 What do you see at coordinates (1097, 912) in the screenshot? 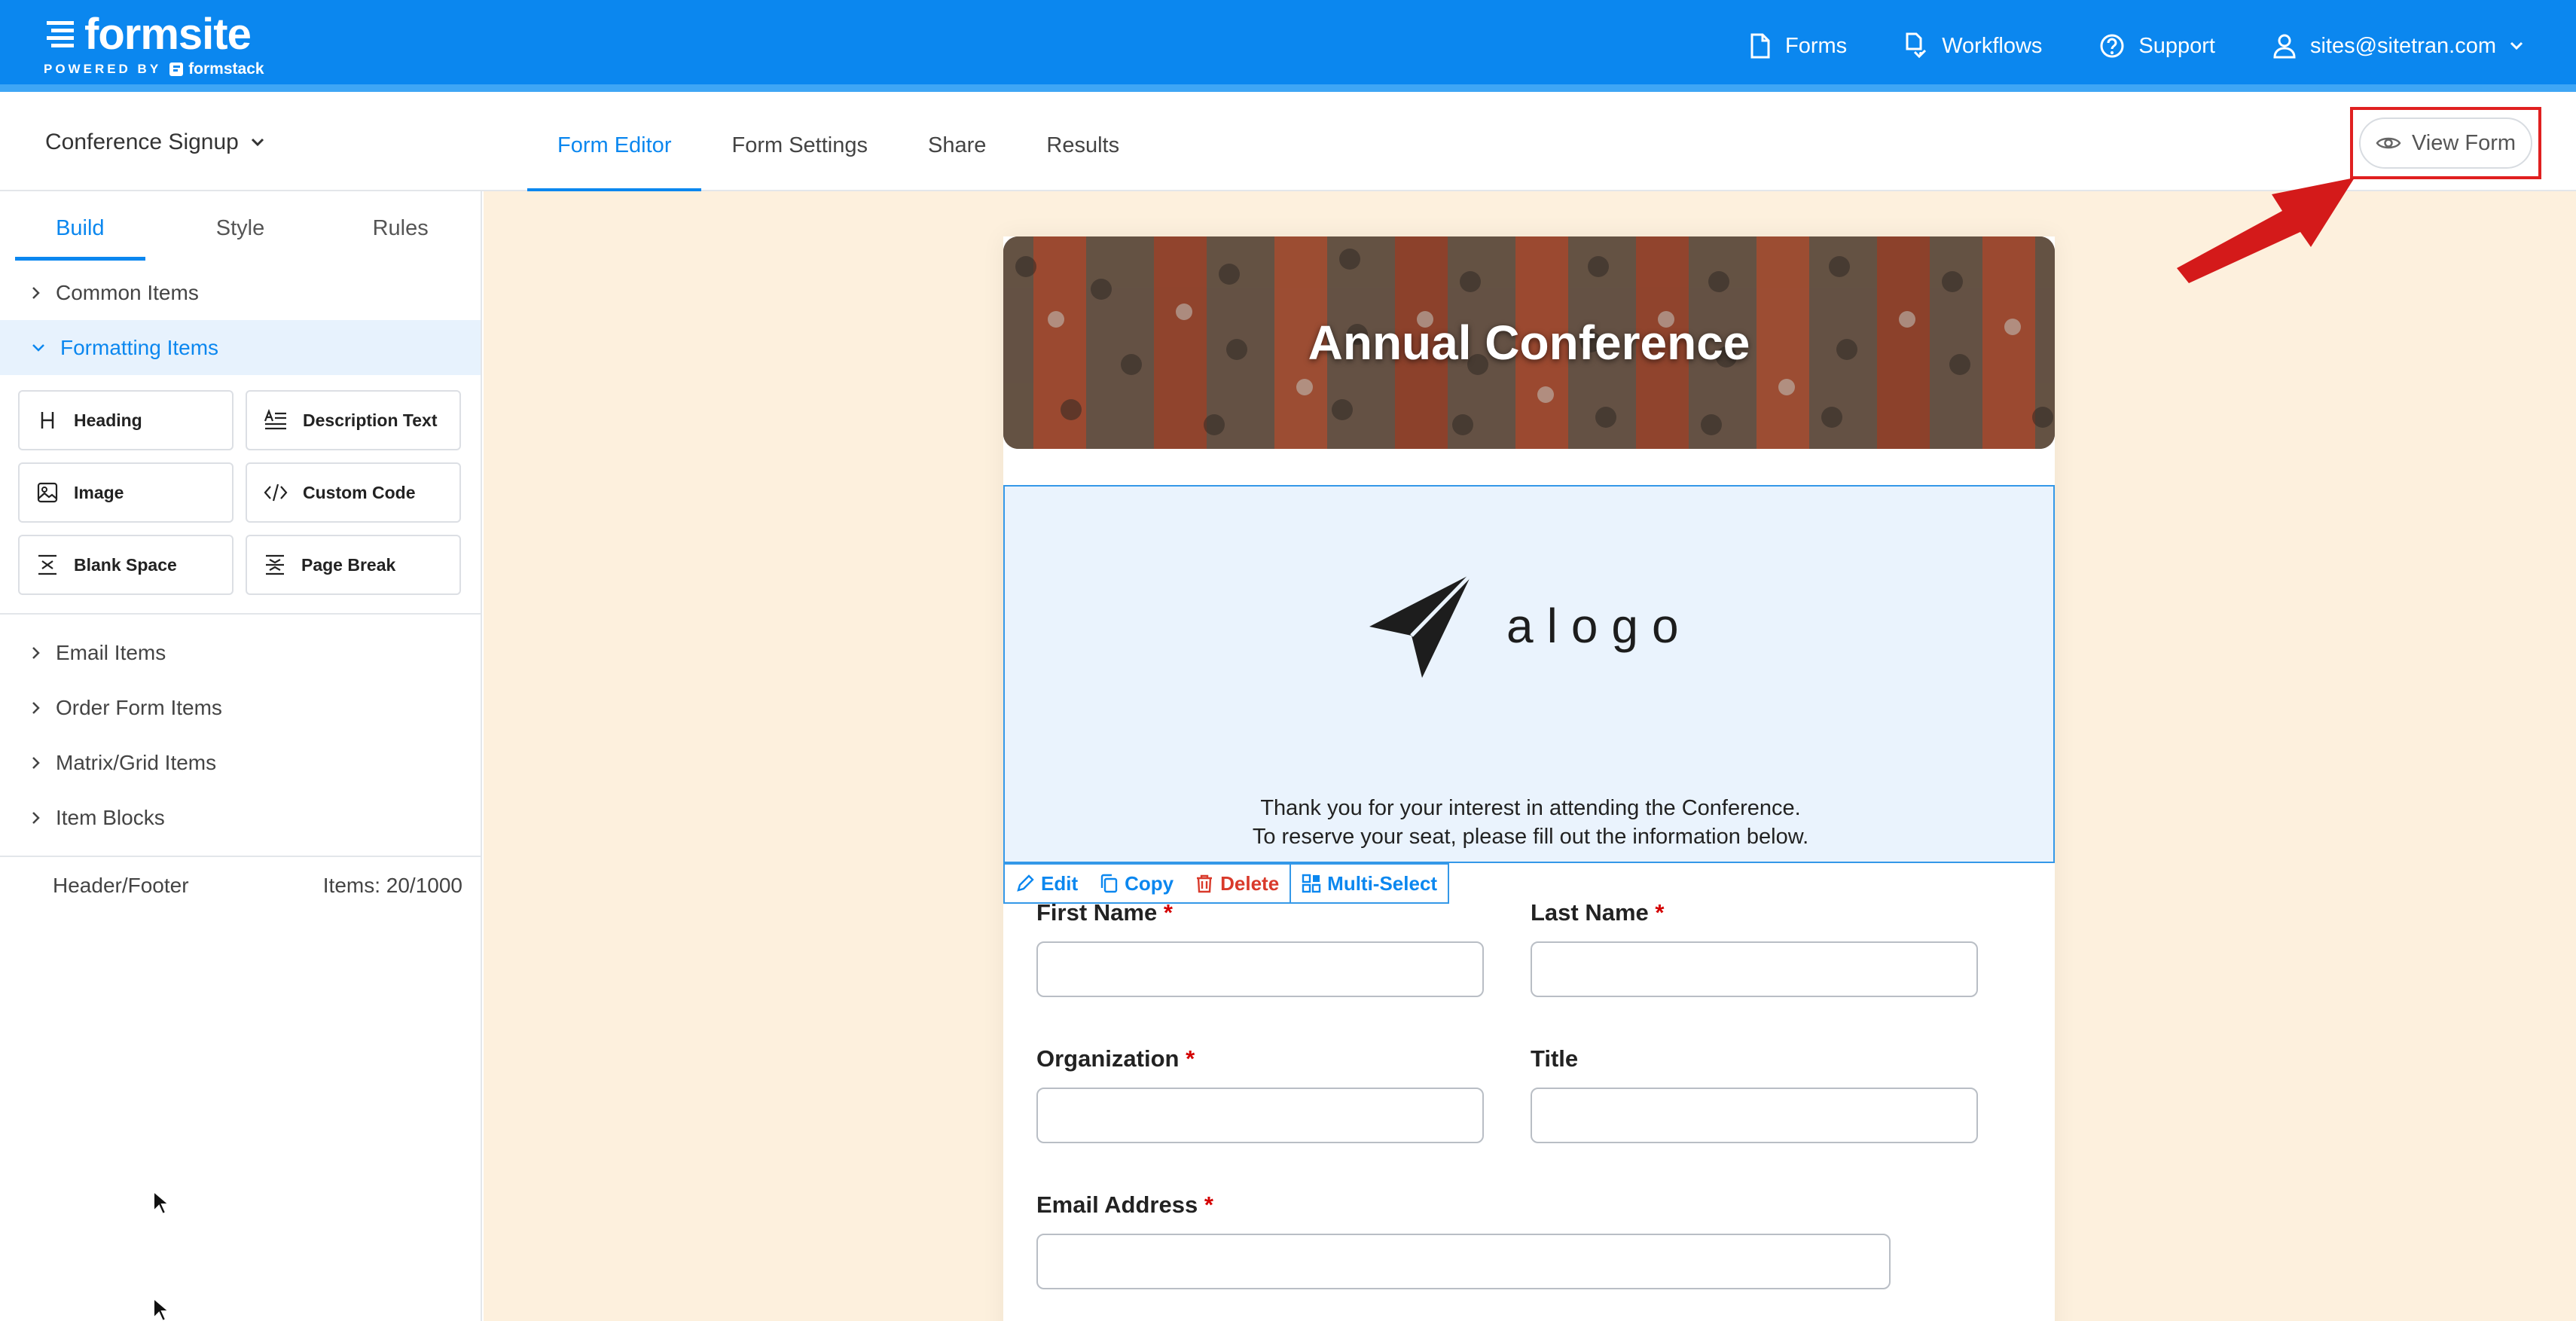
I see `first-name-label-text: First Name` at bounding box center [1097, 912].